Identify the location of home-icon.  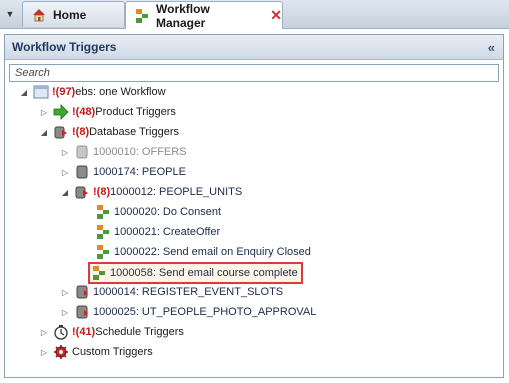
(39, 15).